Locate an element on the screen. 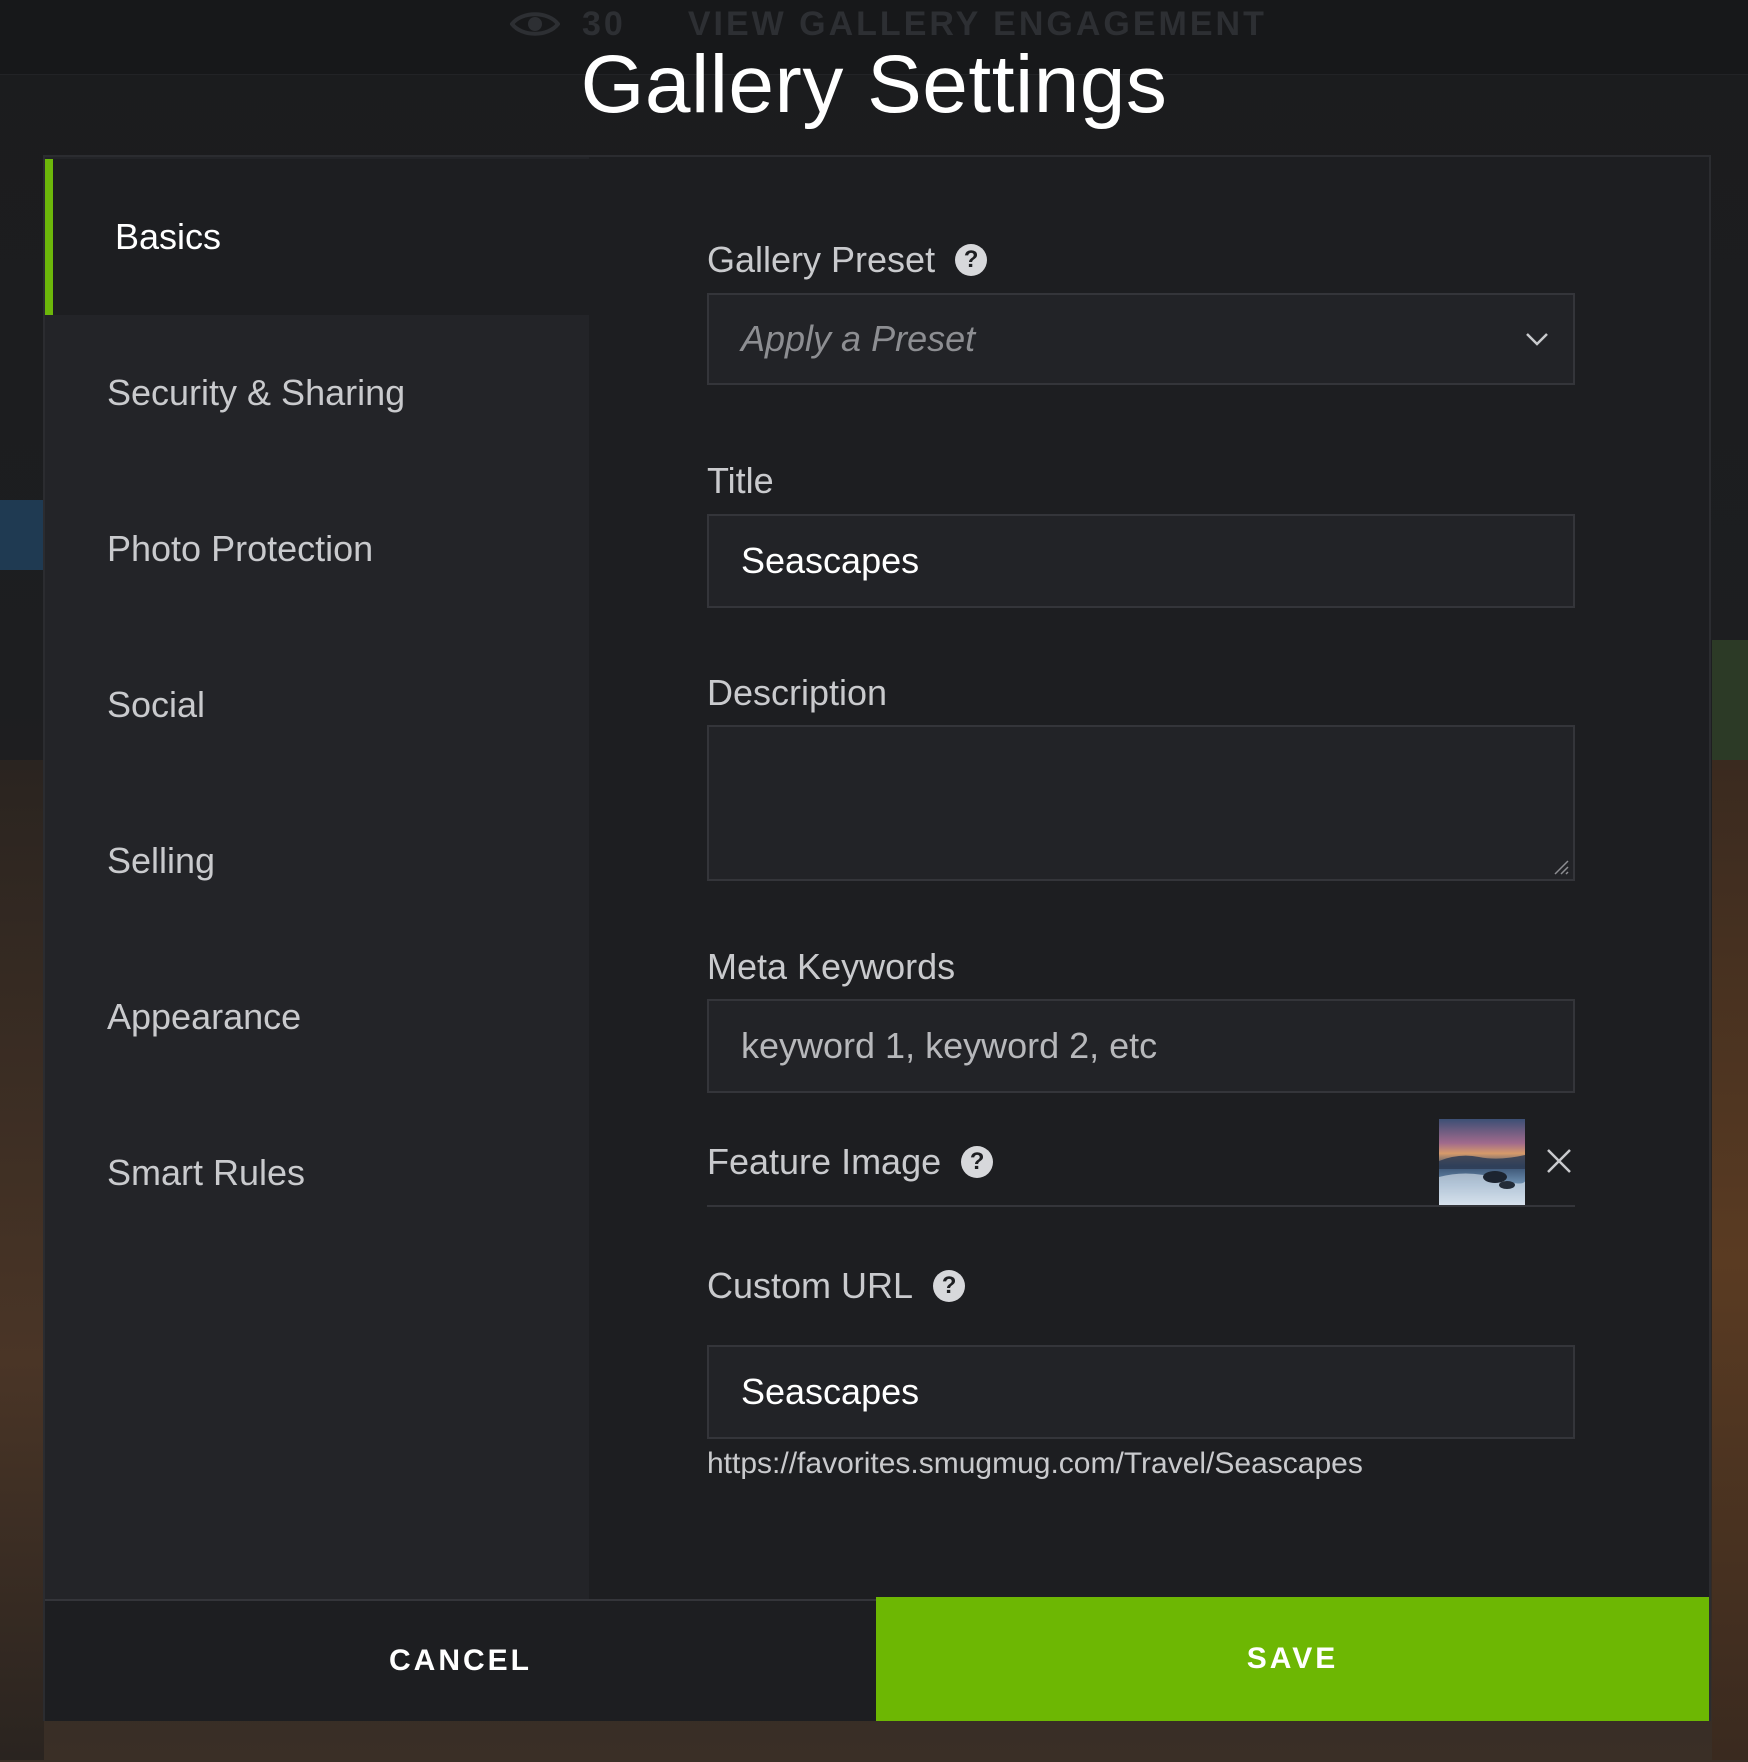 Image resolution: width=1748 pixels, height=1762 pixels. gallery-preset-select: Apply a Preset is located at coordinates (1141, 339).